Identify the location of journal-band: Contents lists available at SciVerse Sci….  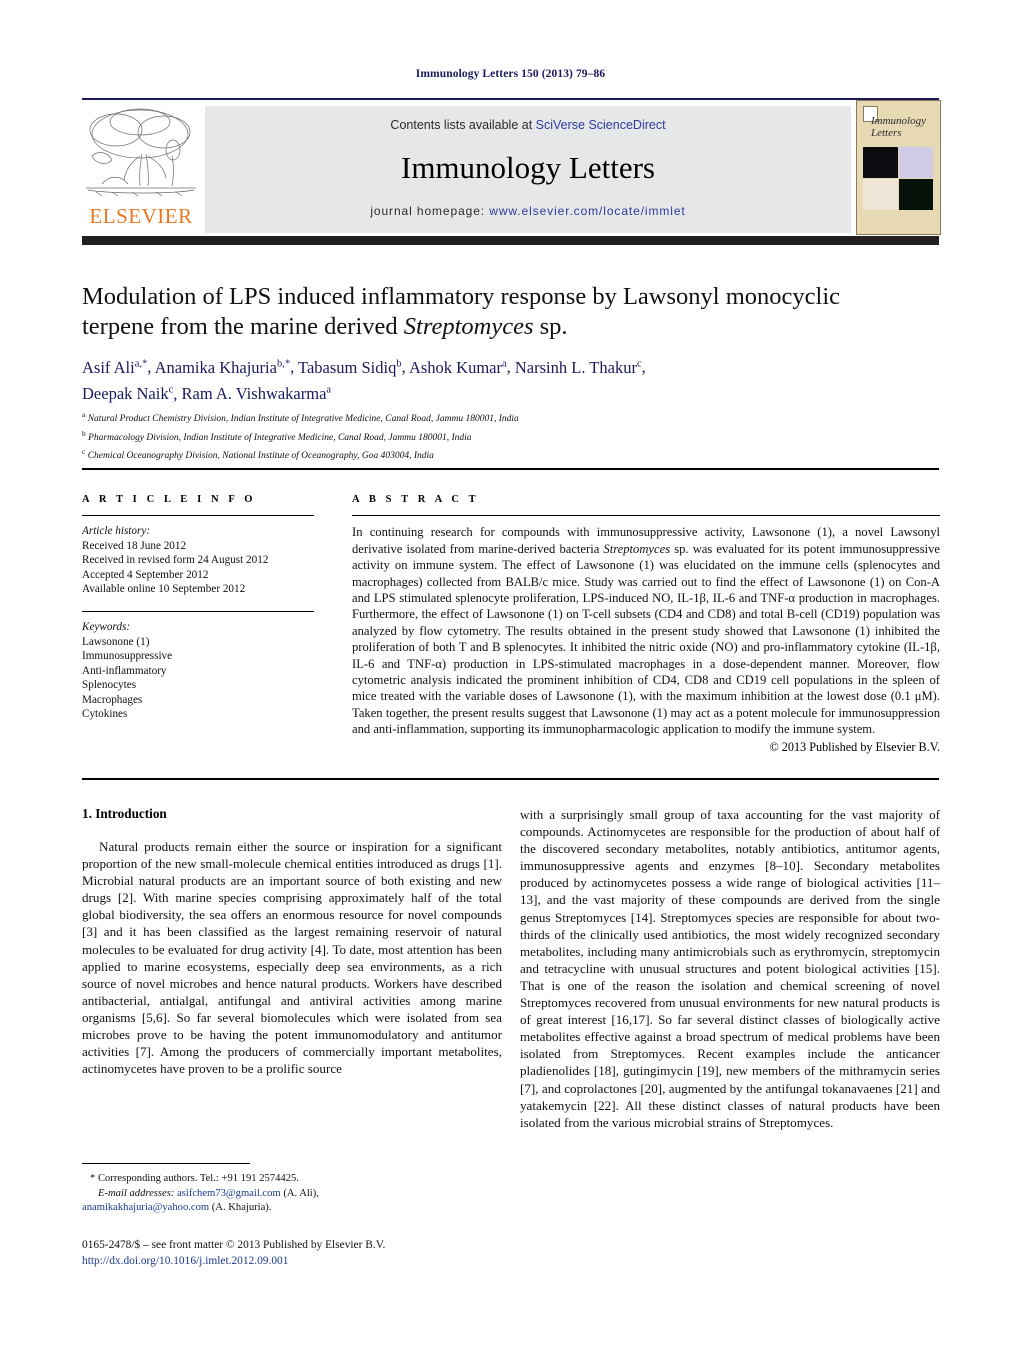
(528, 169).